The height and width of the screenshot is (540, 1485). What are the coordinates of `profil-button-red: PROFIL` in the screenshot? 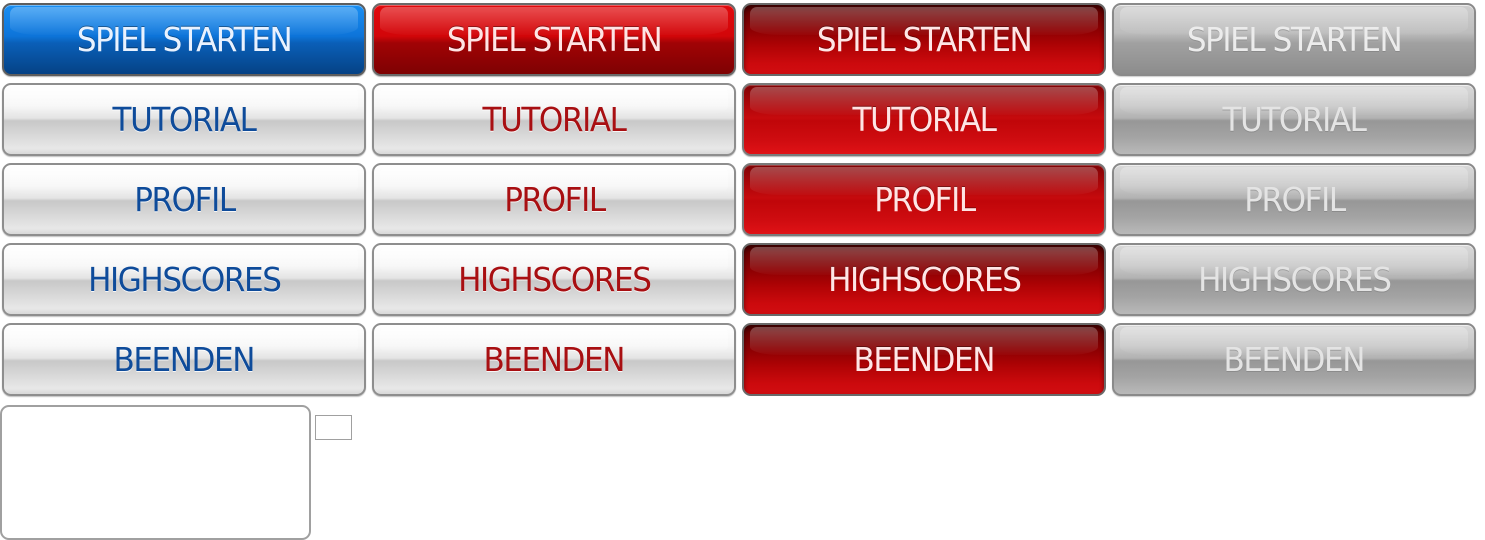 It's located at (554, 199).